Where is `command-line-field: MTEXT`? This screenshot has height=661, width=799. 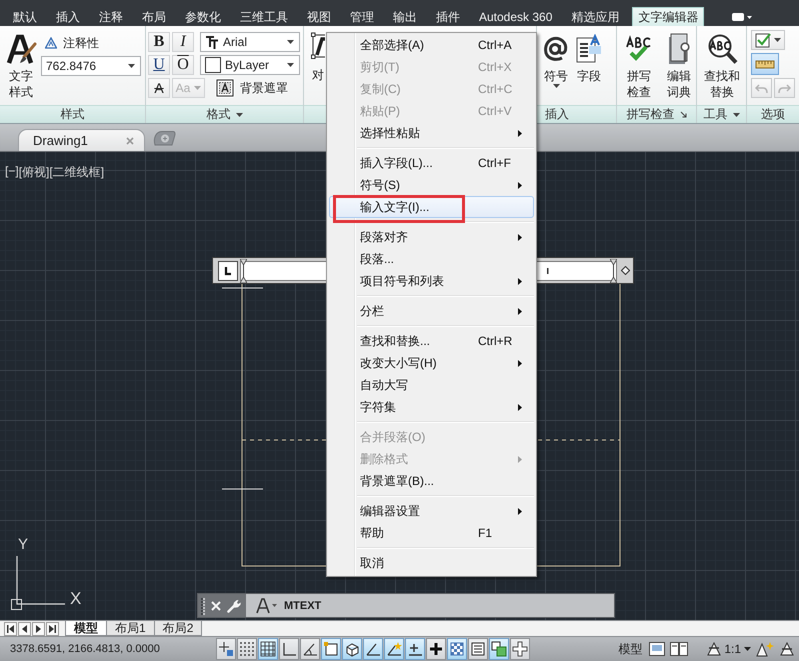 command-line-field: MTEXT is located at coordinates (430, 605).